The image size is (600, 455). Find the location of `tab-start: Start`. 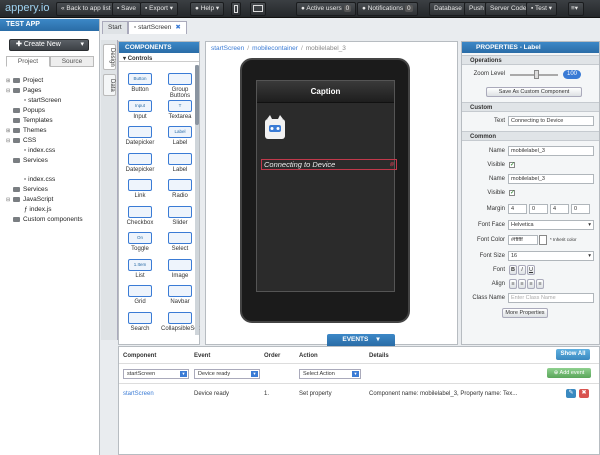

tab-start: Start is located at coordinates (115, 27).